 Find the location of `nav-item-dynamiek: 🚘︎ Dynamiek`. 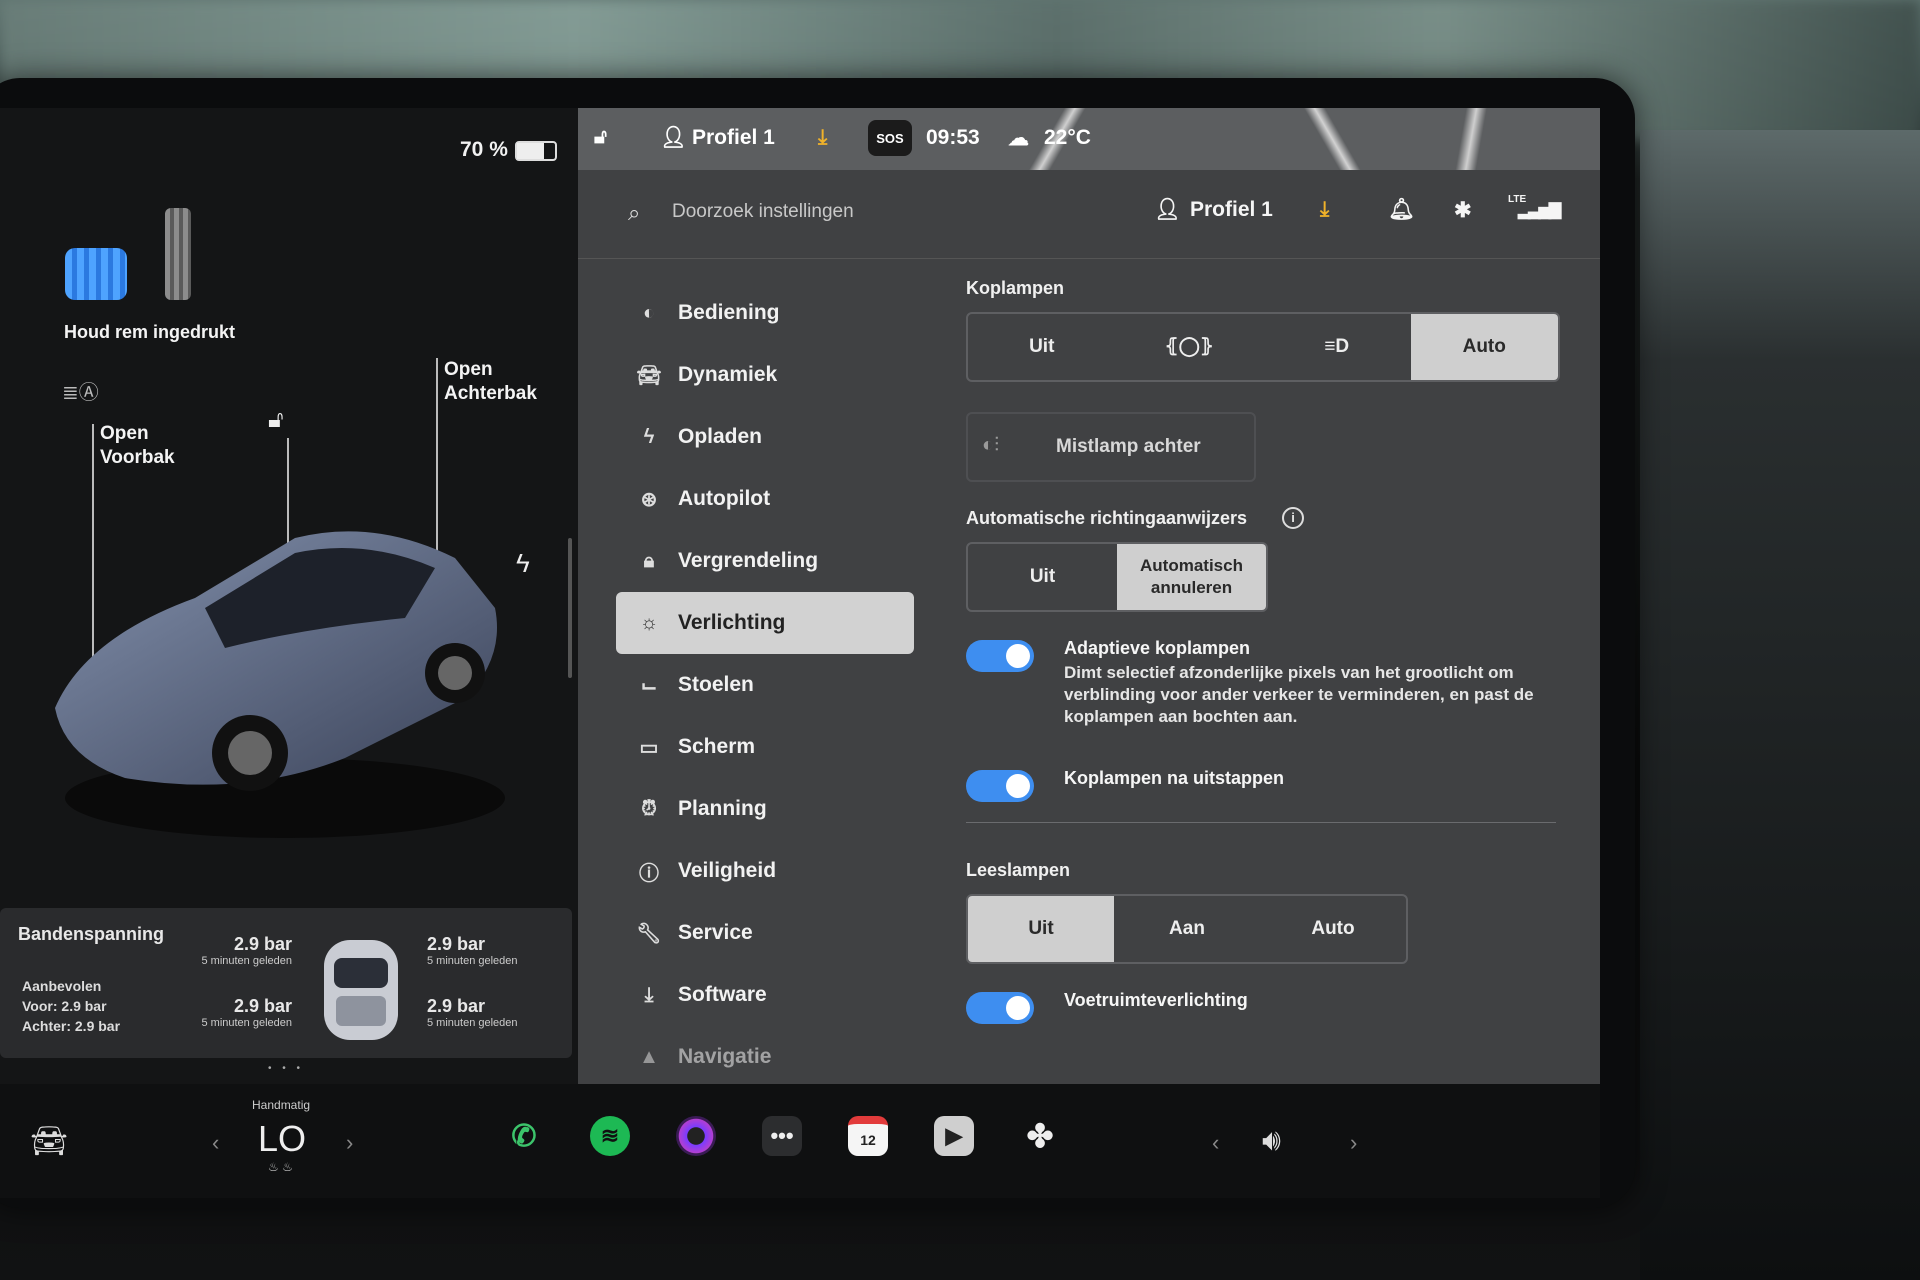

nav-item-dynamiek: 🚘︎ Dynamiek is located at coordinates (765, 375).